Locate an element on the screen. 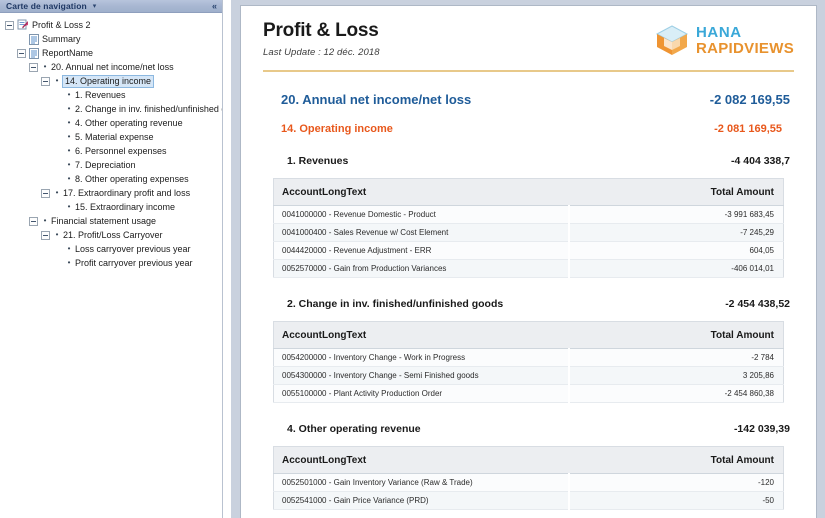 This screenshot has height=518, width=825. tree-item-label: 15. Extraordinary income is located at coordinates (125, 207).